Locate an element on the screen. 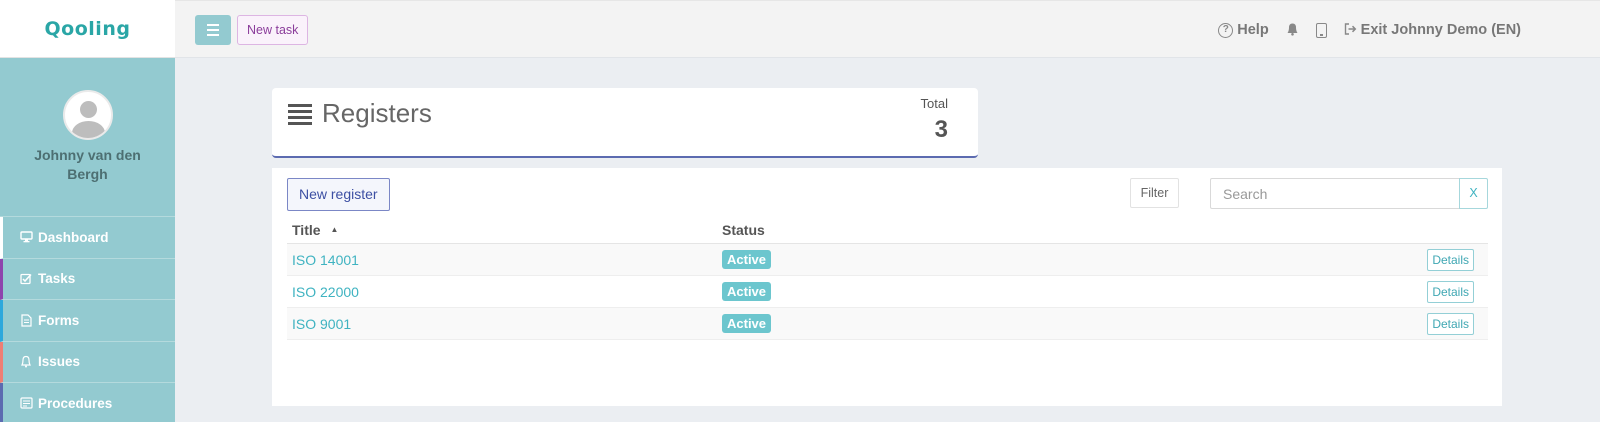  total-count: 3 is located at coordinates (941, 129).